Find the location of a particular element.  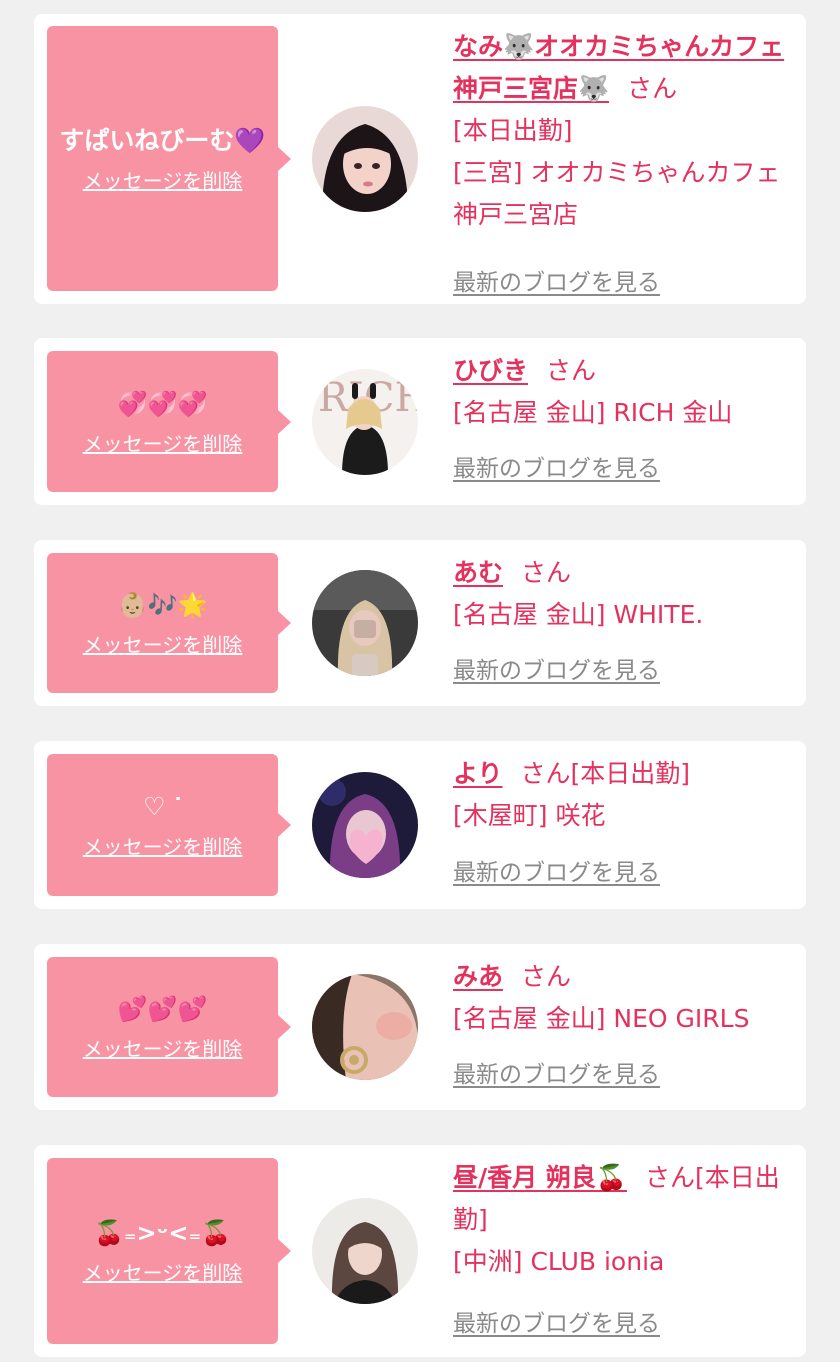

cast-info: あむ さん [名古屋 金山] WHITE. 最新のブログを見る is located at coordinates (621, 618).